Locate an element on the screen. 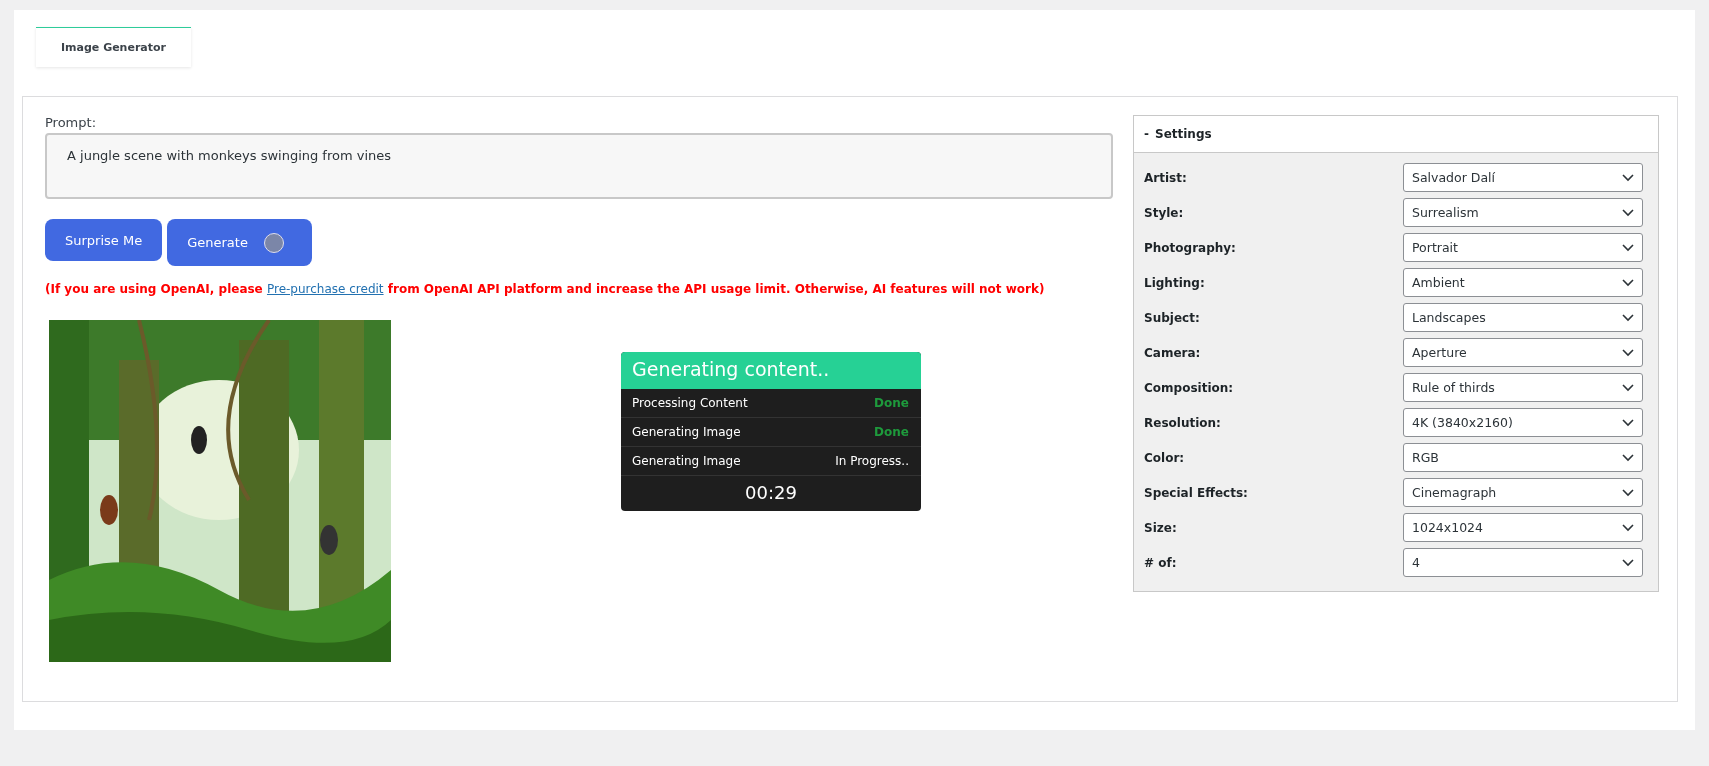 The width and height of the screenshot is (1709, 766). prompt-label: Prompt: is located at coordinates (71, 122).